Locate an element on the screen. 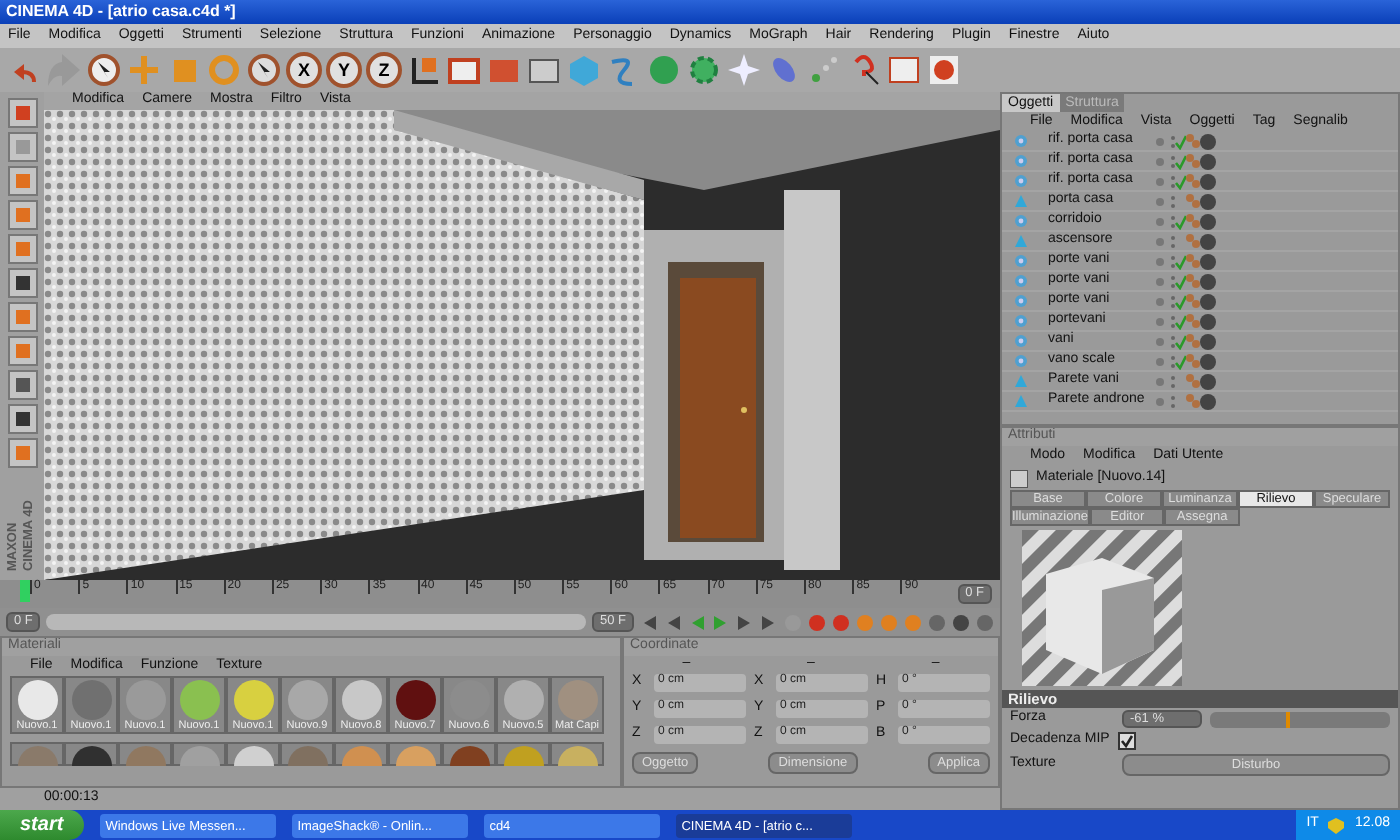 This screenshot has height=840, width=1400. star-icon is located at coordinates (744, 70).